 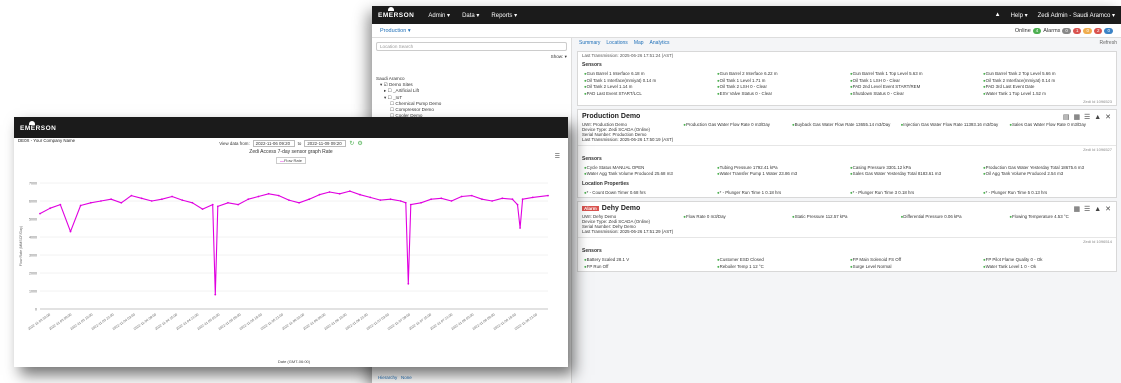 I want to click on help-menu: Help ▾, so click(x=1019, y=15).